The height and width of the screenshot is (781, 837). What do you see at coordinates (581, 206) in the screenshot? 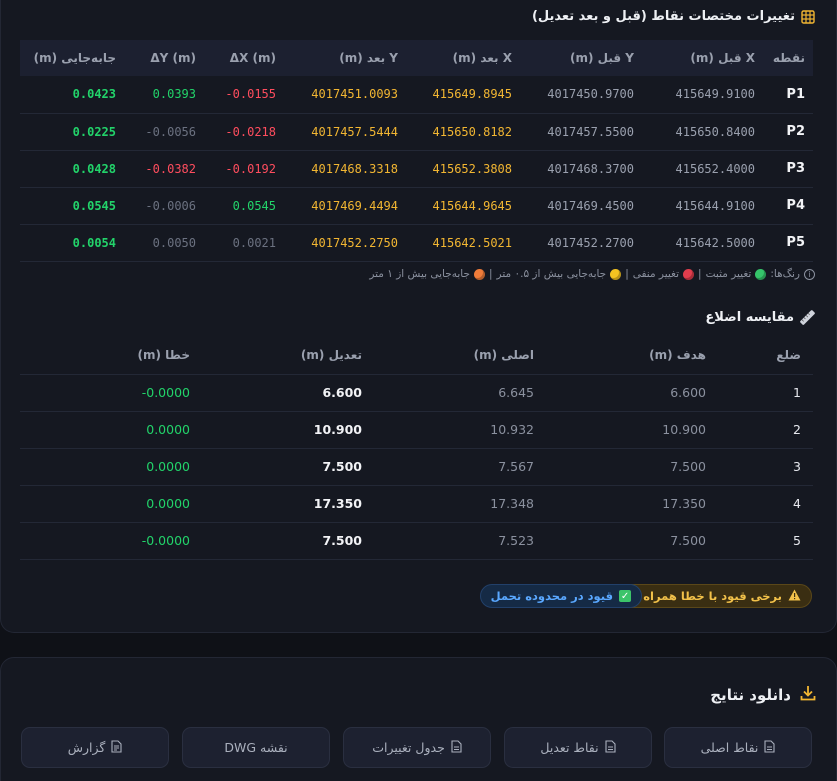
I see `y-before-cell: 4017469.4500` at bounding box center [581, 206].